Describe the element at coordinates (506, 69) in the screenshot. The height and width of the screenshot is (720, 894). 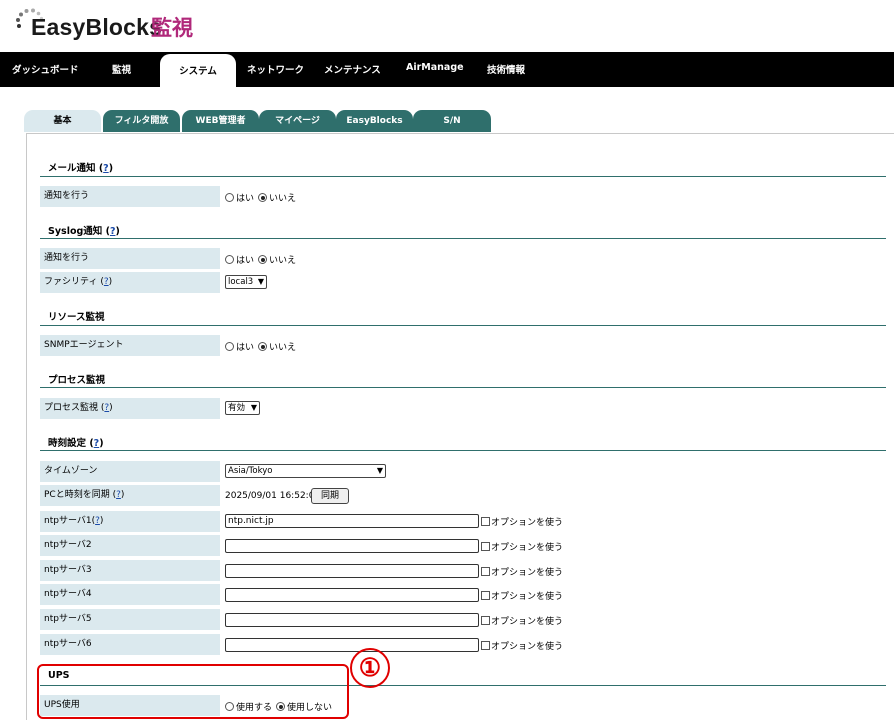
I see `nav-tech-info: 技術情報` at that location.